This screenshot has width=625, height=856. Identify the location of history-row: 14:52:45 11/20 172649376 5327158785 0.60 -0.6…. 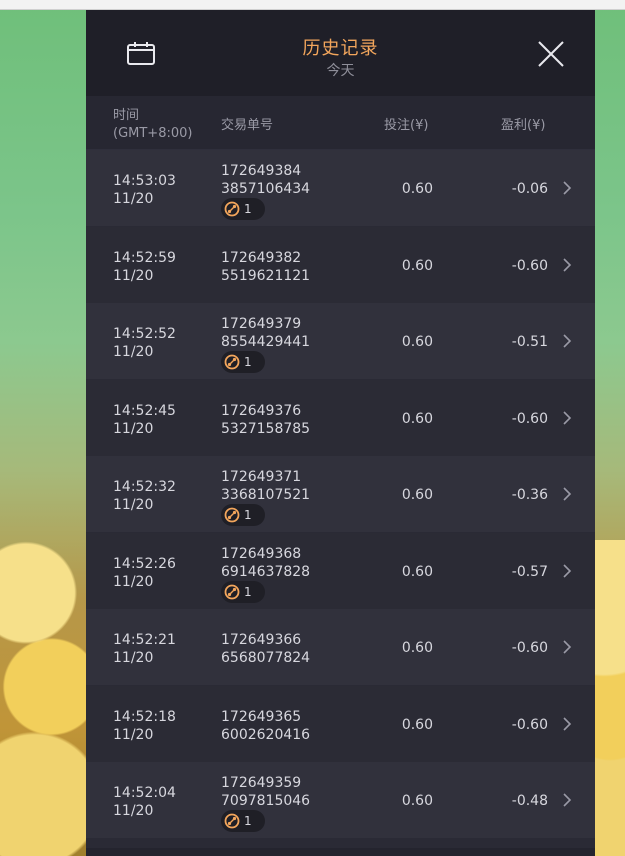
(340, 418).